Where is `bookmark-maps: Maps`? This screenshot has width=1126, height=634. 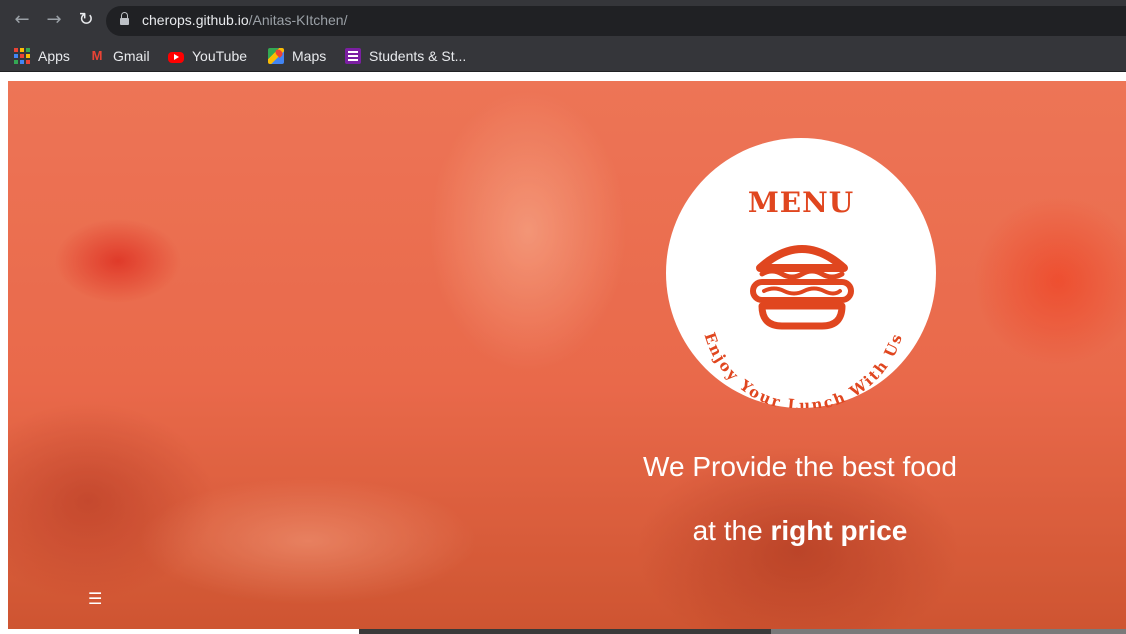 bookmark-maps: Maps is located at coordinates (297, 56).